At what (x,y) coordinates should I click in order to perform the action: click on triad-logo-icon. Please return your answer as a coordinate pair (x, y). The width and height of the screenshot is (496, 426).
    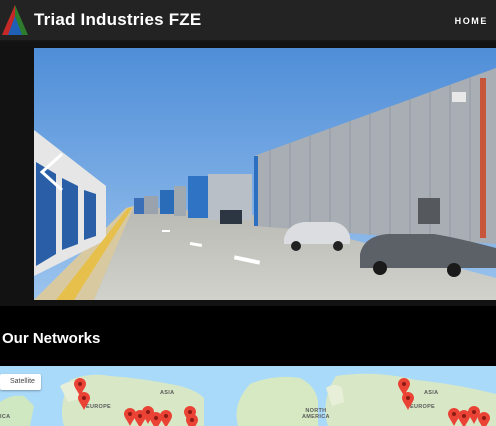
    Looking at the image, I should click on (15, 20).